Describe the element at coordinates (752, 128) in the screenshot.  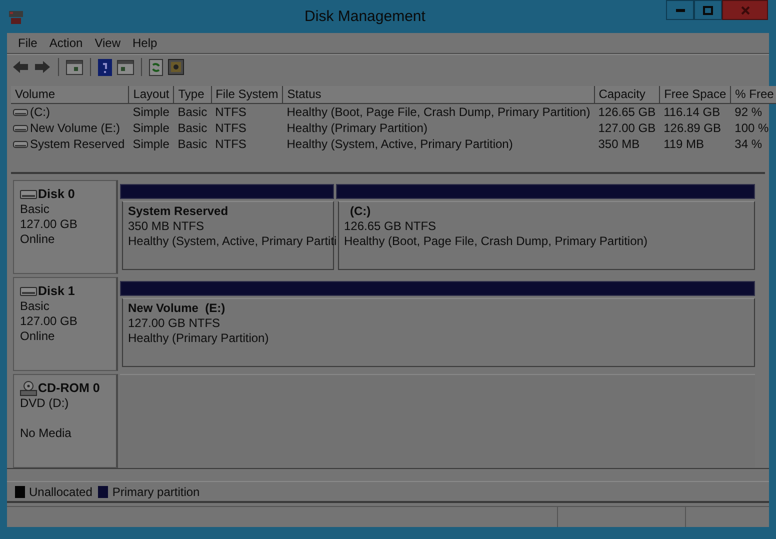
I see `table-cell-text: 100 %` at that location.